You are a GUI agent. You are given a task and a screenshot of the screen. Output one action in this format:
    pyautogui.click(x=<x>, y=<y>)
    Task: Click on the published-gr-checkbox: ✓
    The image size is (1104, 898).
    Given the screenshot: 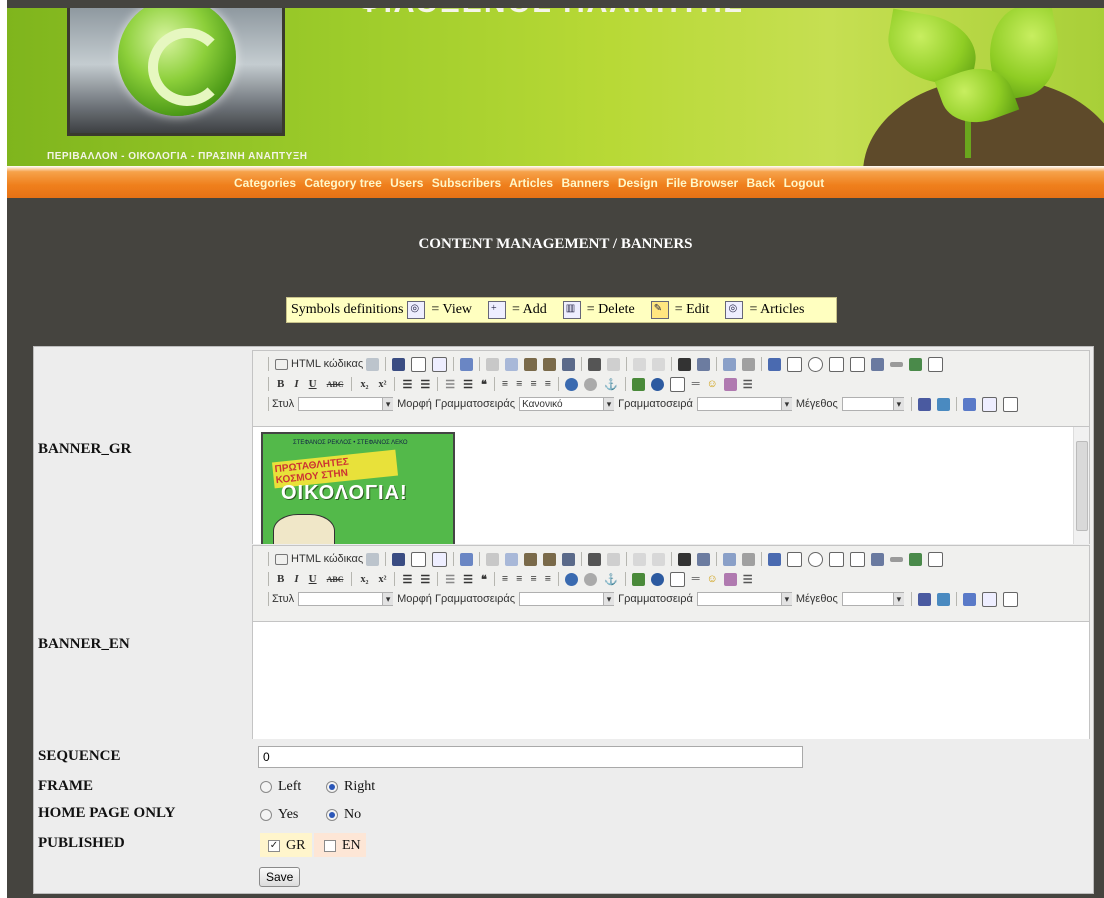 What is the action you would take?
    pyautogui.click(x=274, y=846)
    